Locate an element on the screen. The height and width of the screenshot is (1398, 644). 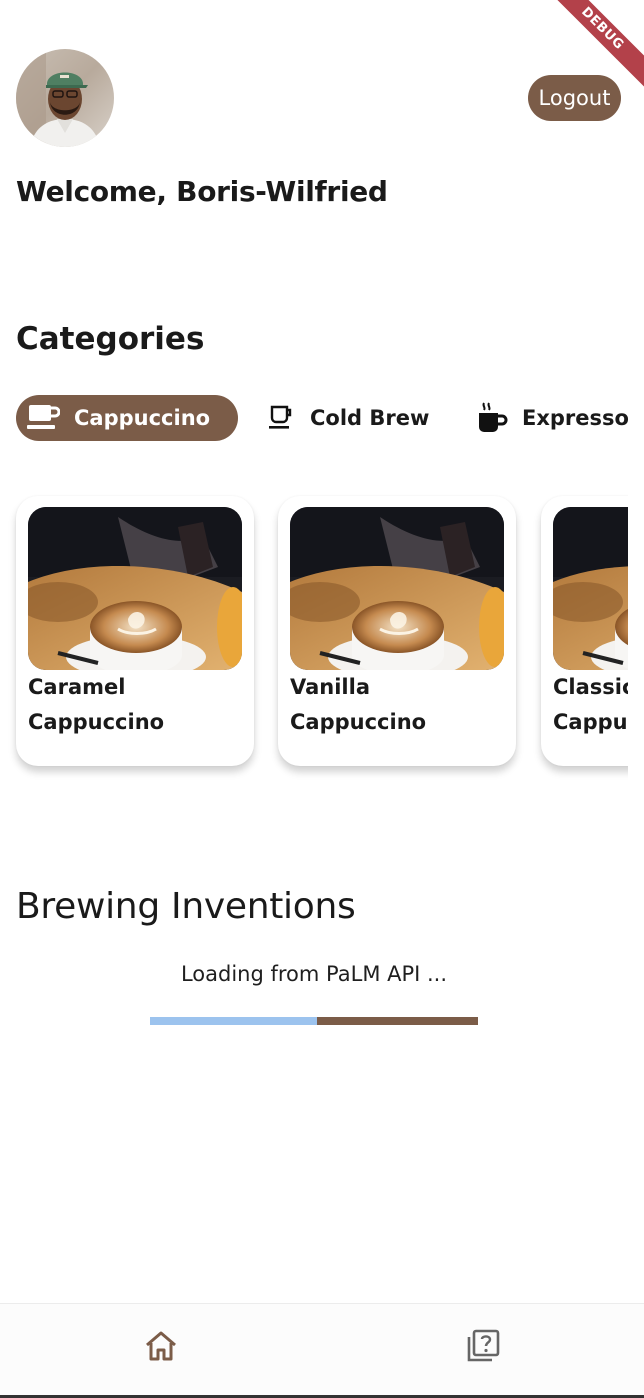
category-chip-cappuccino: Cappuccino is located at coordinates (127, 418).